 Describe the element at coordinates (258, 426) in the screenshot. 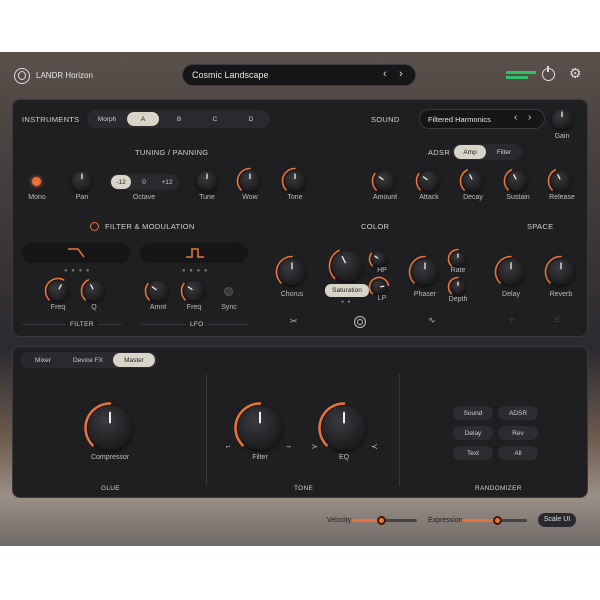

I see `tone-filter-knob` at that location.